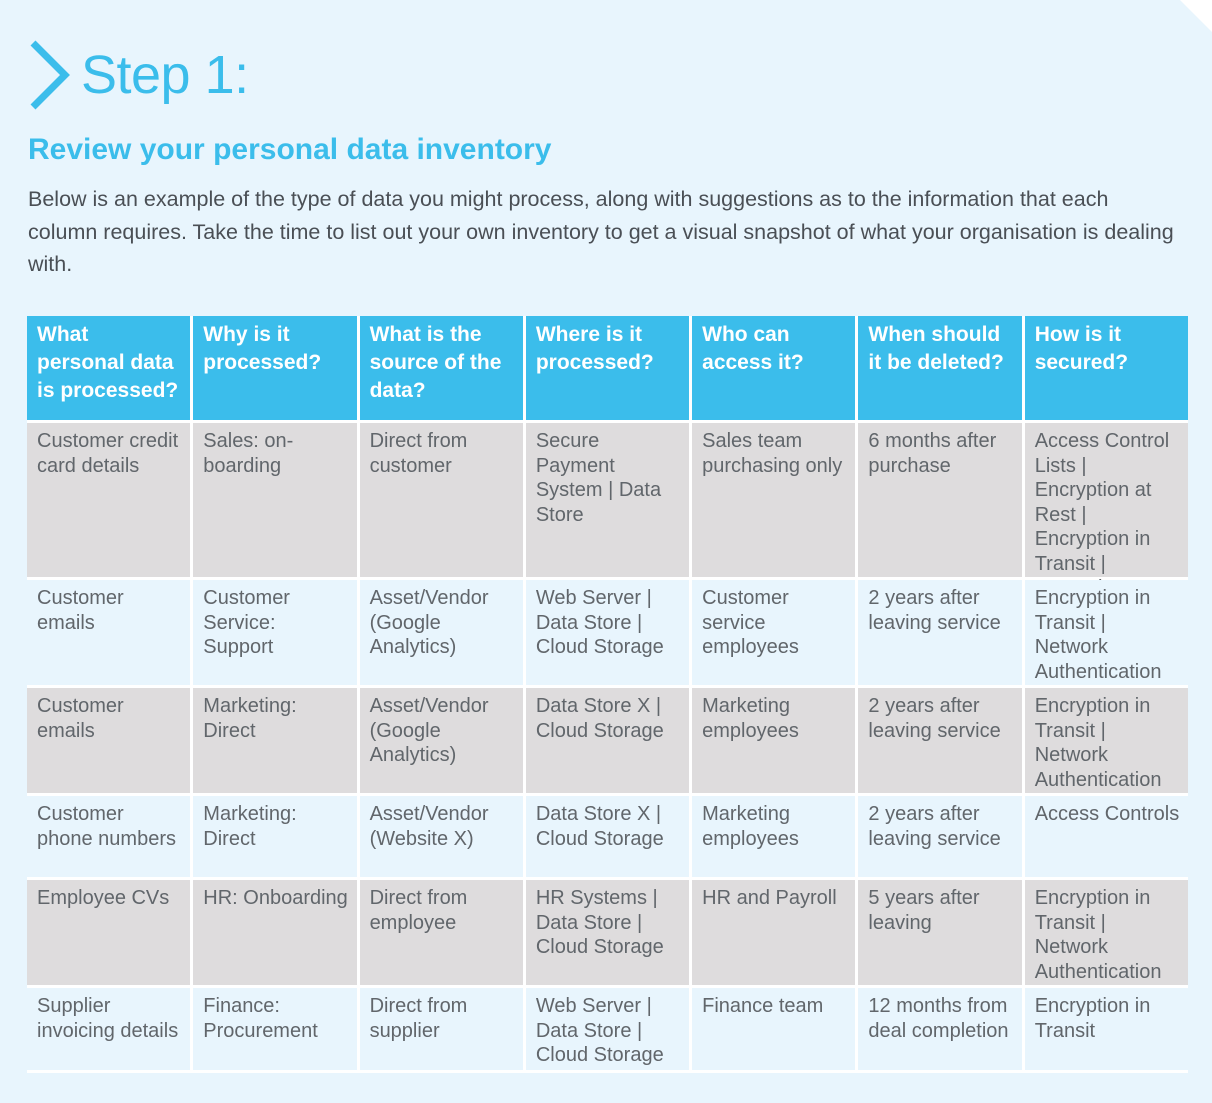  I want to click on section-subtitle: Review your personal data inventory, so click(290, 149).